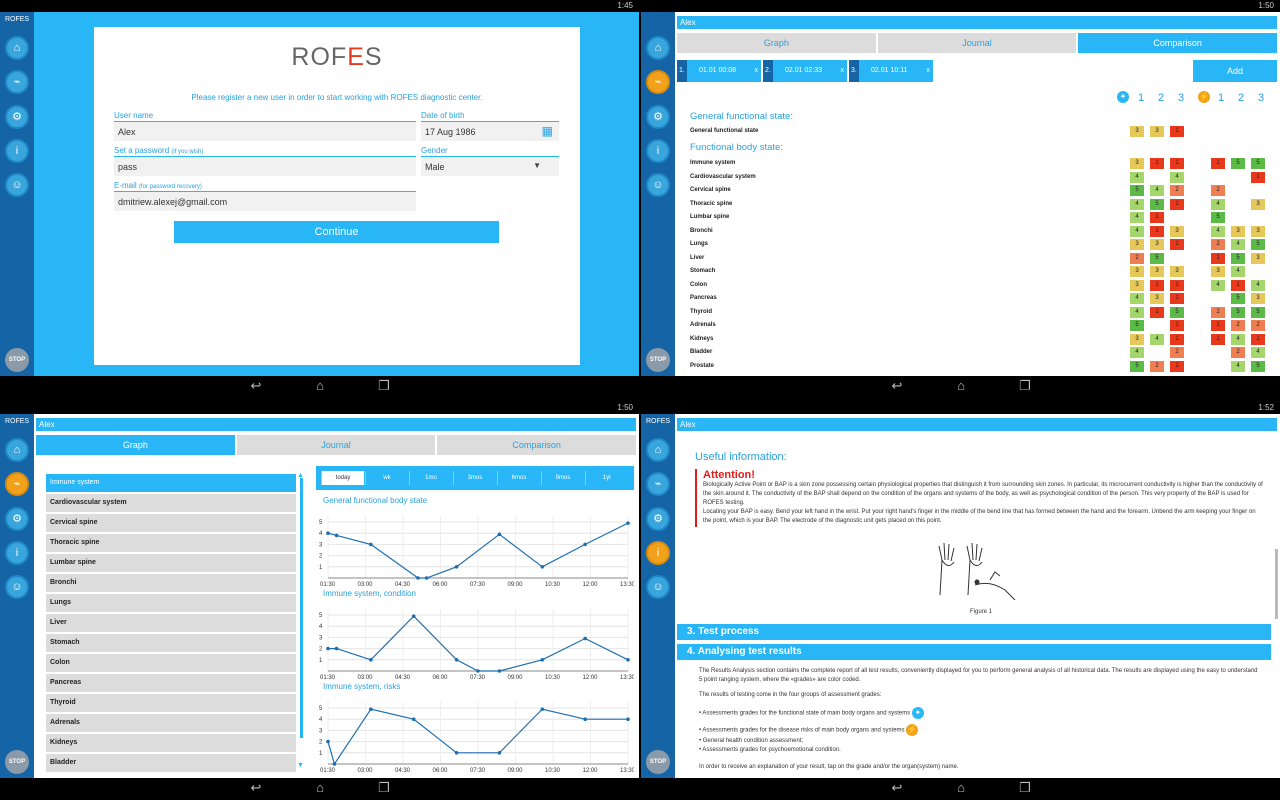  I want to click on username-field: Alex, so click(265, 131).